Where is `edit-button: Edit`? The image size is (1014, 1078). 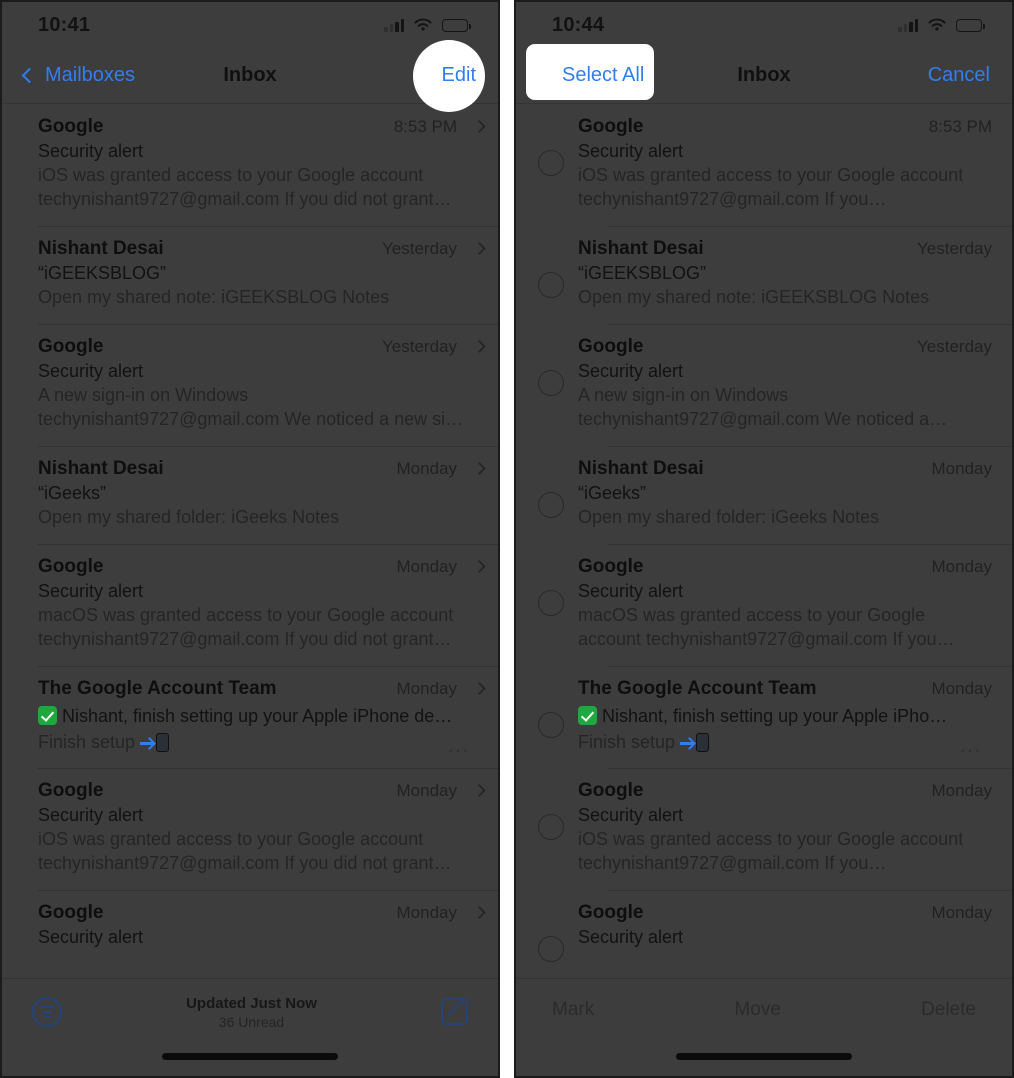
edit-button: Edit is located at coordinates (459, 75).